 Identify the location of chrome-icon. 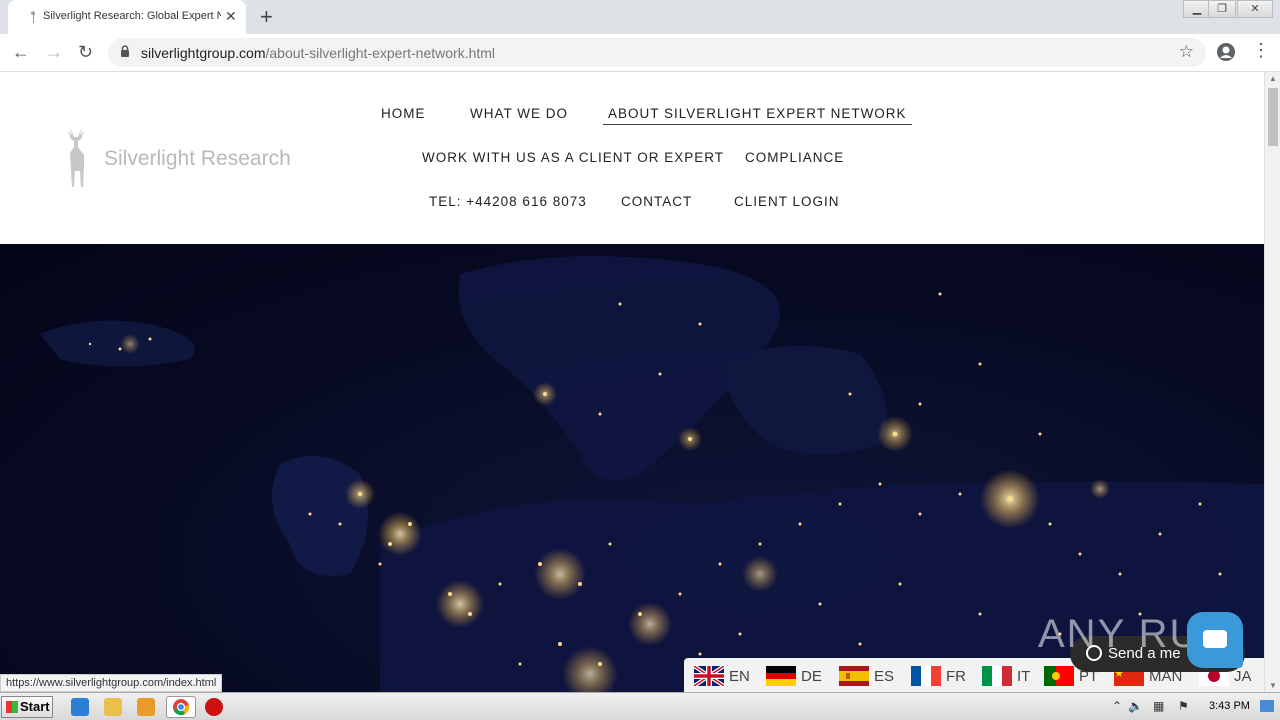
(181, 707).